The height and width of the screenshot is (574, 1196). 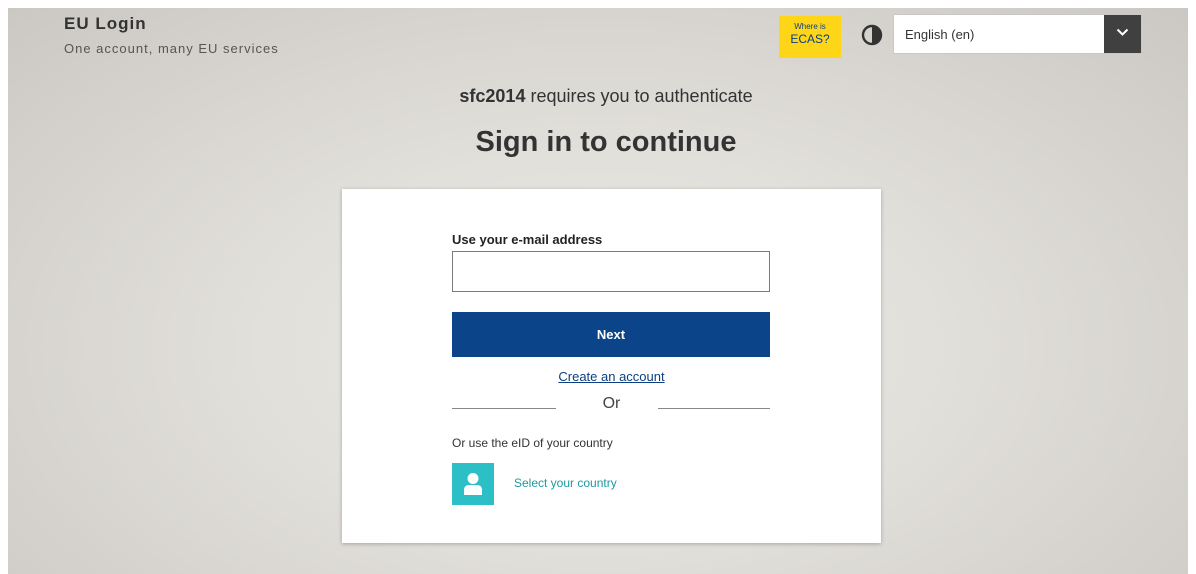 I want to click on auth-message: sfc2014 requires you to authenticate, so click(x=602, y=96).